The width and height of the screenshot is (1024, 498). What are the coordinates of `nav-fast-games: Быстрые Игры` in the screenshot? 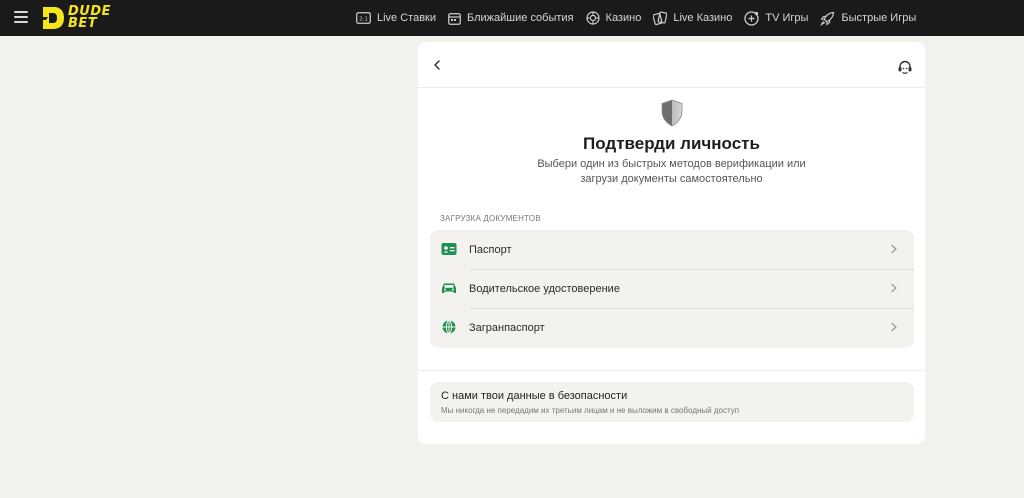 It's located at (868, 18).